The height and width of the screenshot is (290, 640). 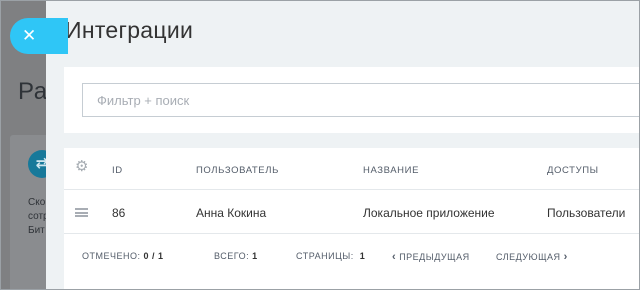 What do you see at coordinates (565, 257) in the screenshot?
I see `chevron-right-icon: ›` at bounding box center [565, 257].